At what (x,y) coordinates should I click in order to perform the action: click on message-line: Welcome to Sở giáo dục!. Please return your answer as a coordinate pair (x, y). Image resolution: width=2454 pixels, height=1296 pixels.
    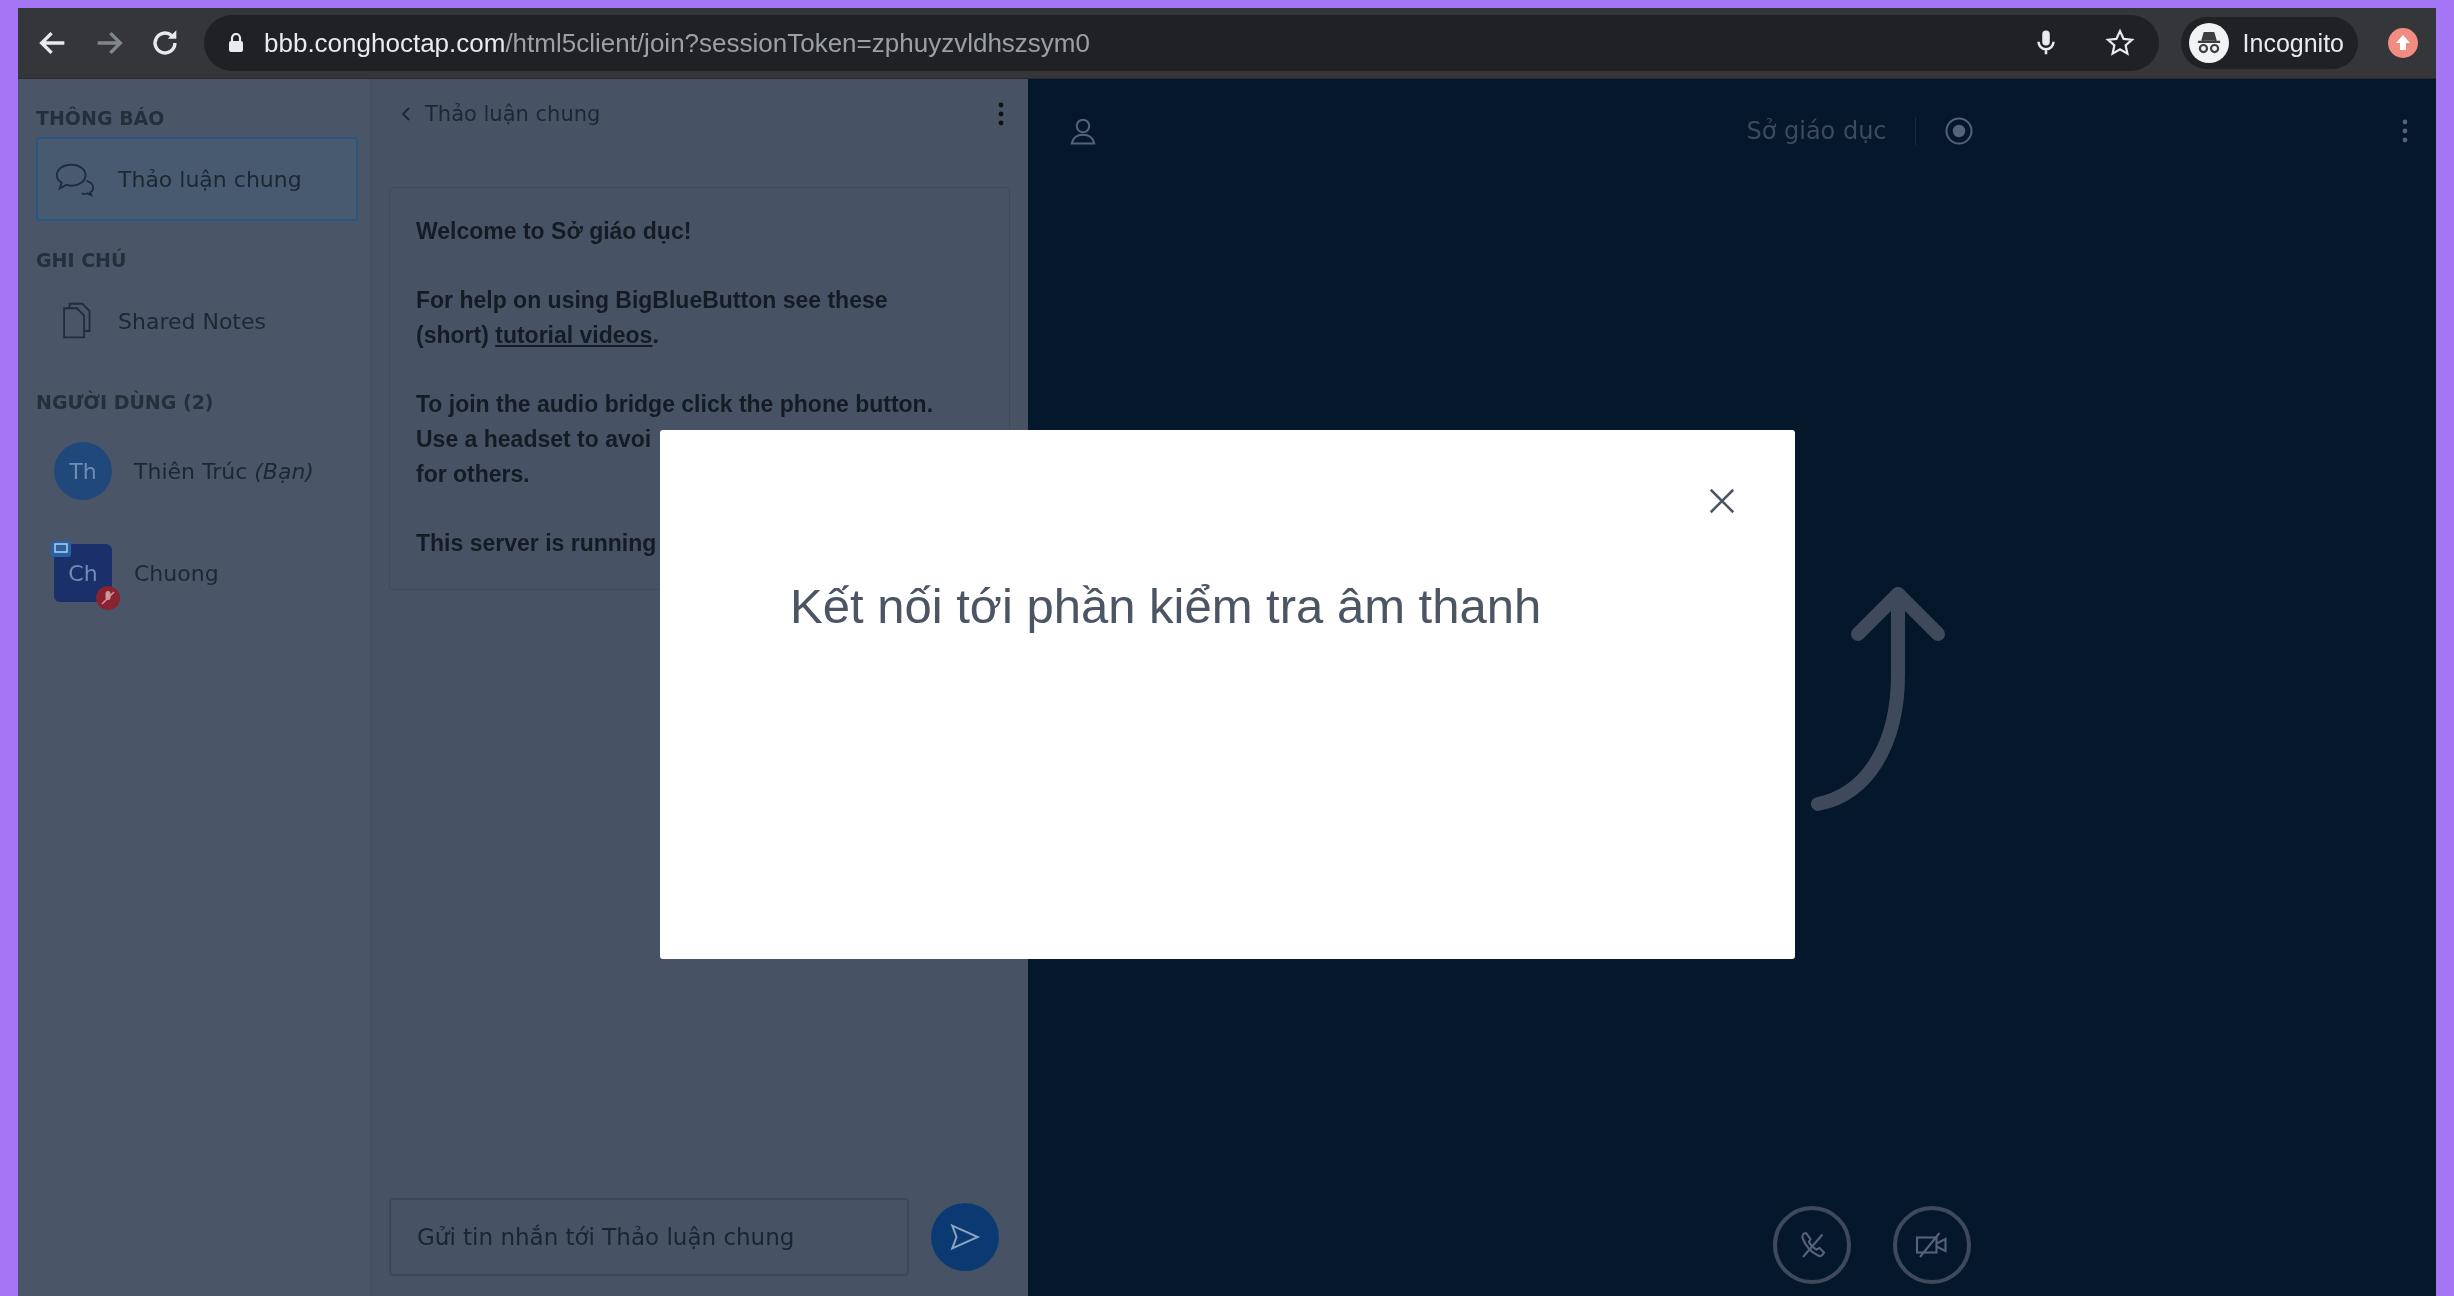
    Looking at the image, I should click on (554, 231).